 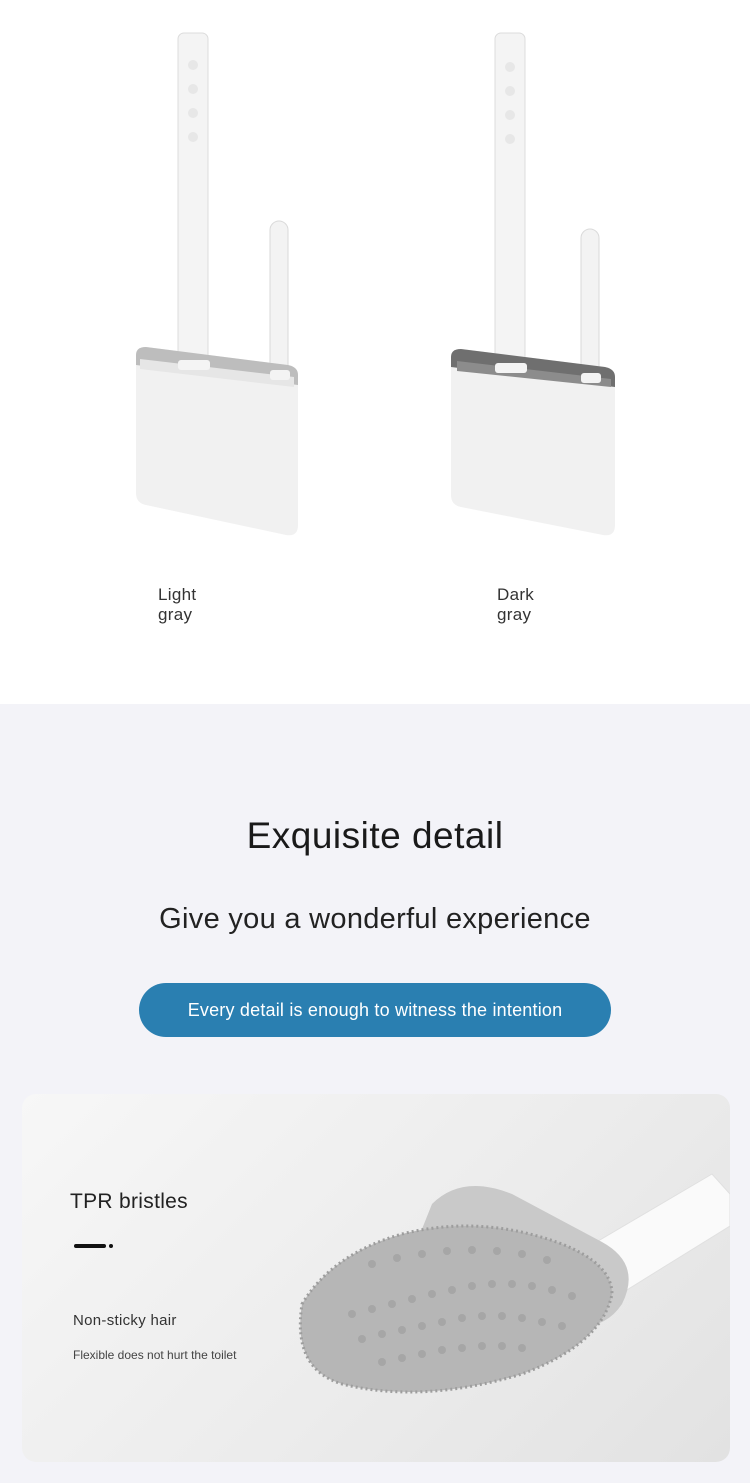 What do you see at coordinates (375, 919) in the screenshot?
I see `section-subtitle: Give you a wonderful experience` at bounding box center [375, 919].